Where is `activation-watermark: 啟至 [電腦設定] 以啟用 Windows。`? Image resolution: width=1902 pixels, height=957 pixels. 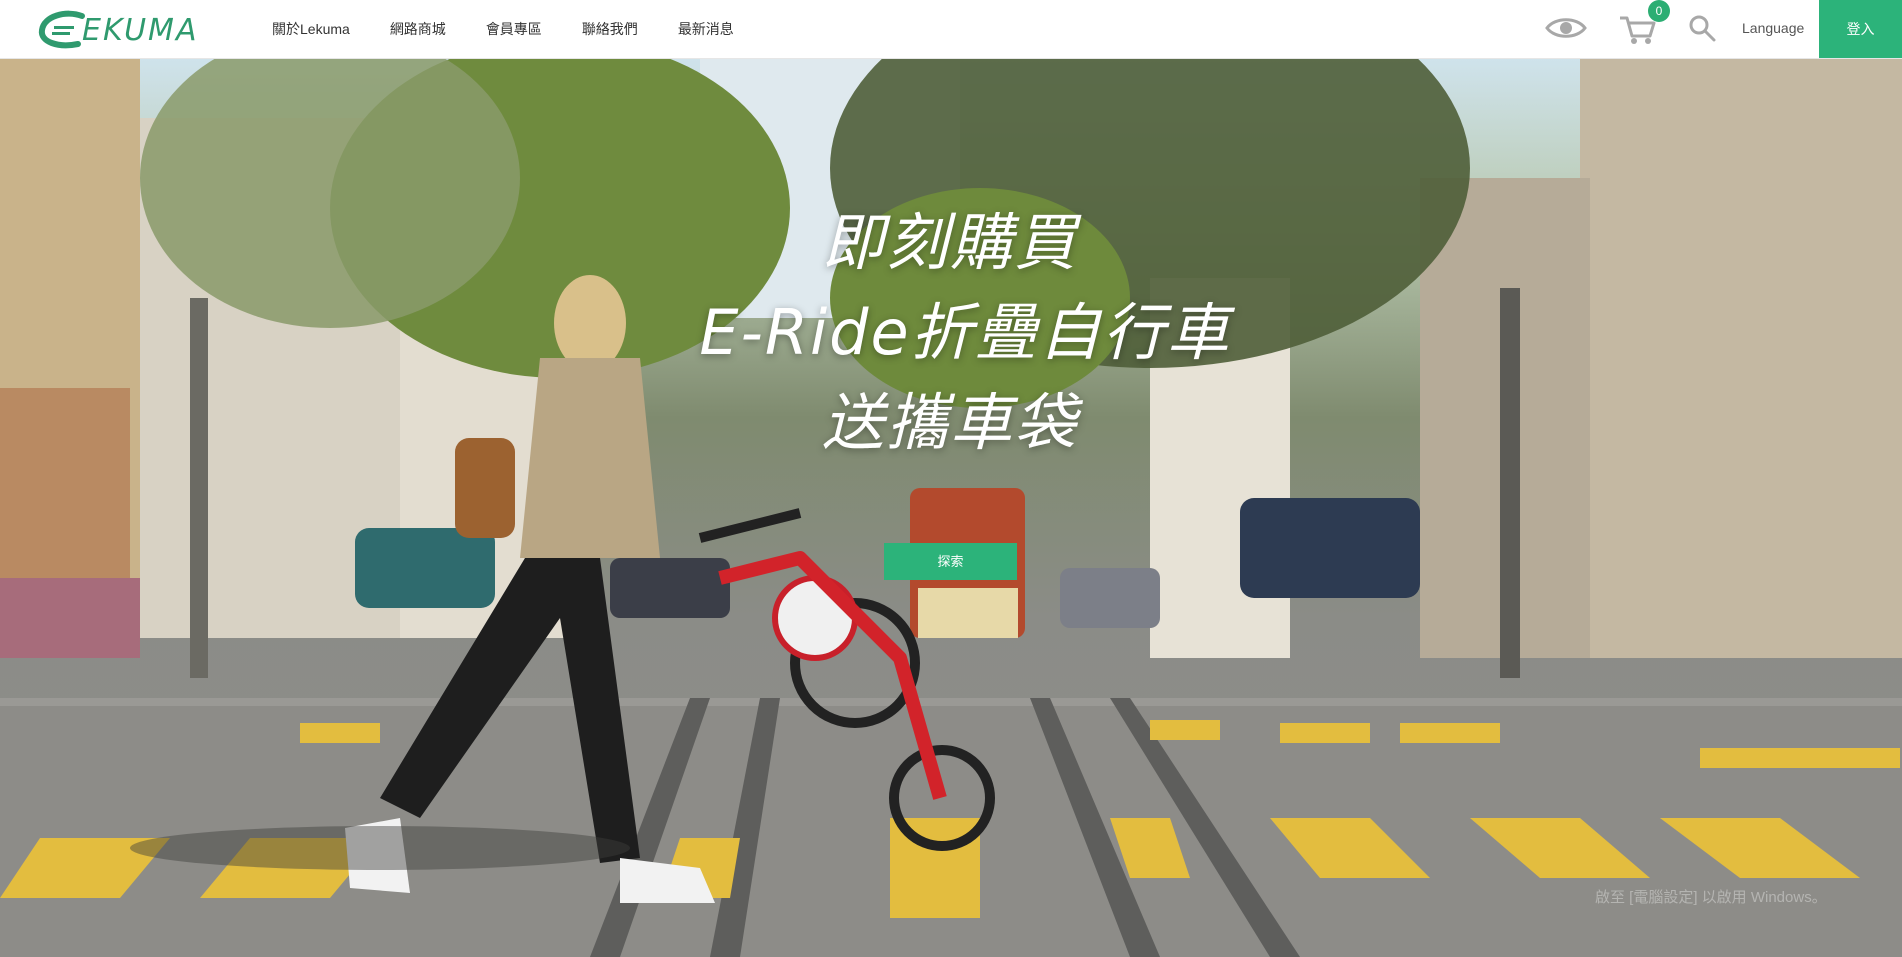
activation-watermark: 啟至 [電腦設定] 以啟用 Windows。 is located at coordinates (1711, 897).